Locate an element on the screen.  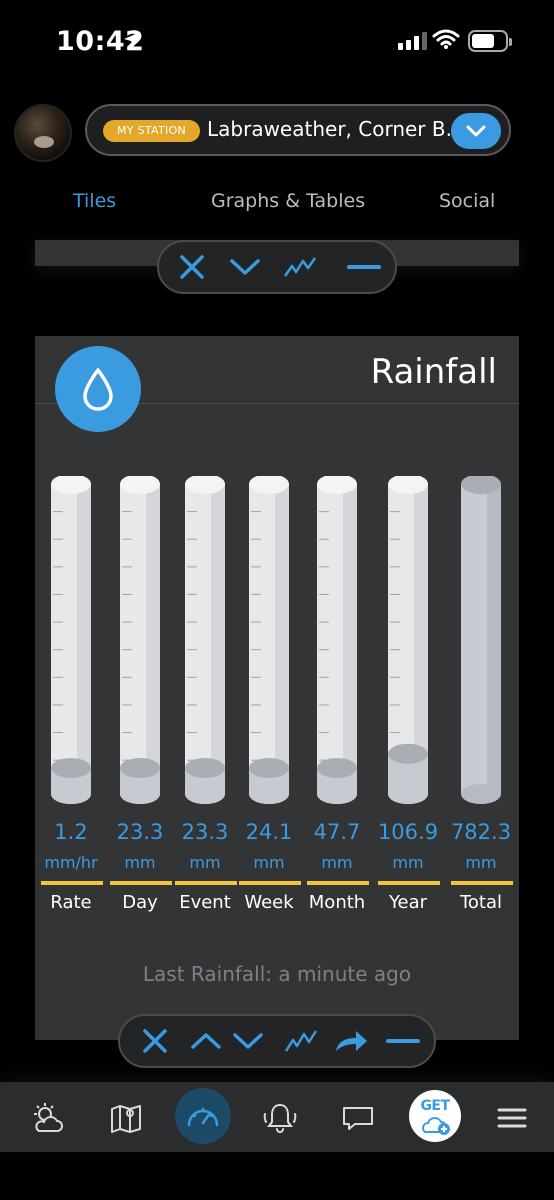
tile-toolbar-bottom is located at coordinates (277, 1041).